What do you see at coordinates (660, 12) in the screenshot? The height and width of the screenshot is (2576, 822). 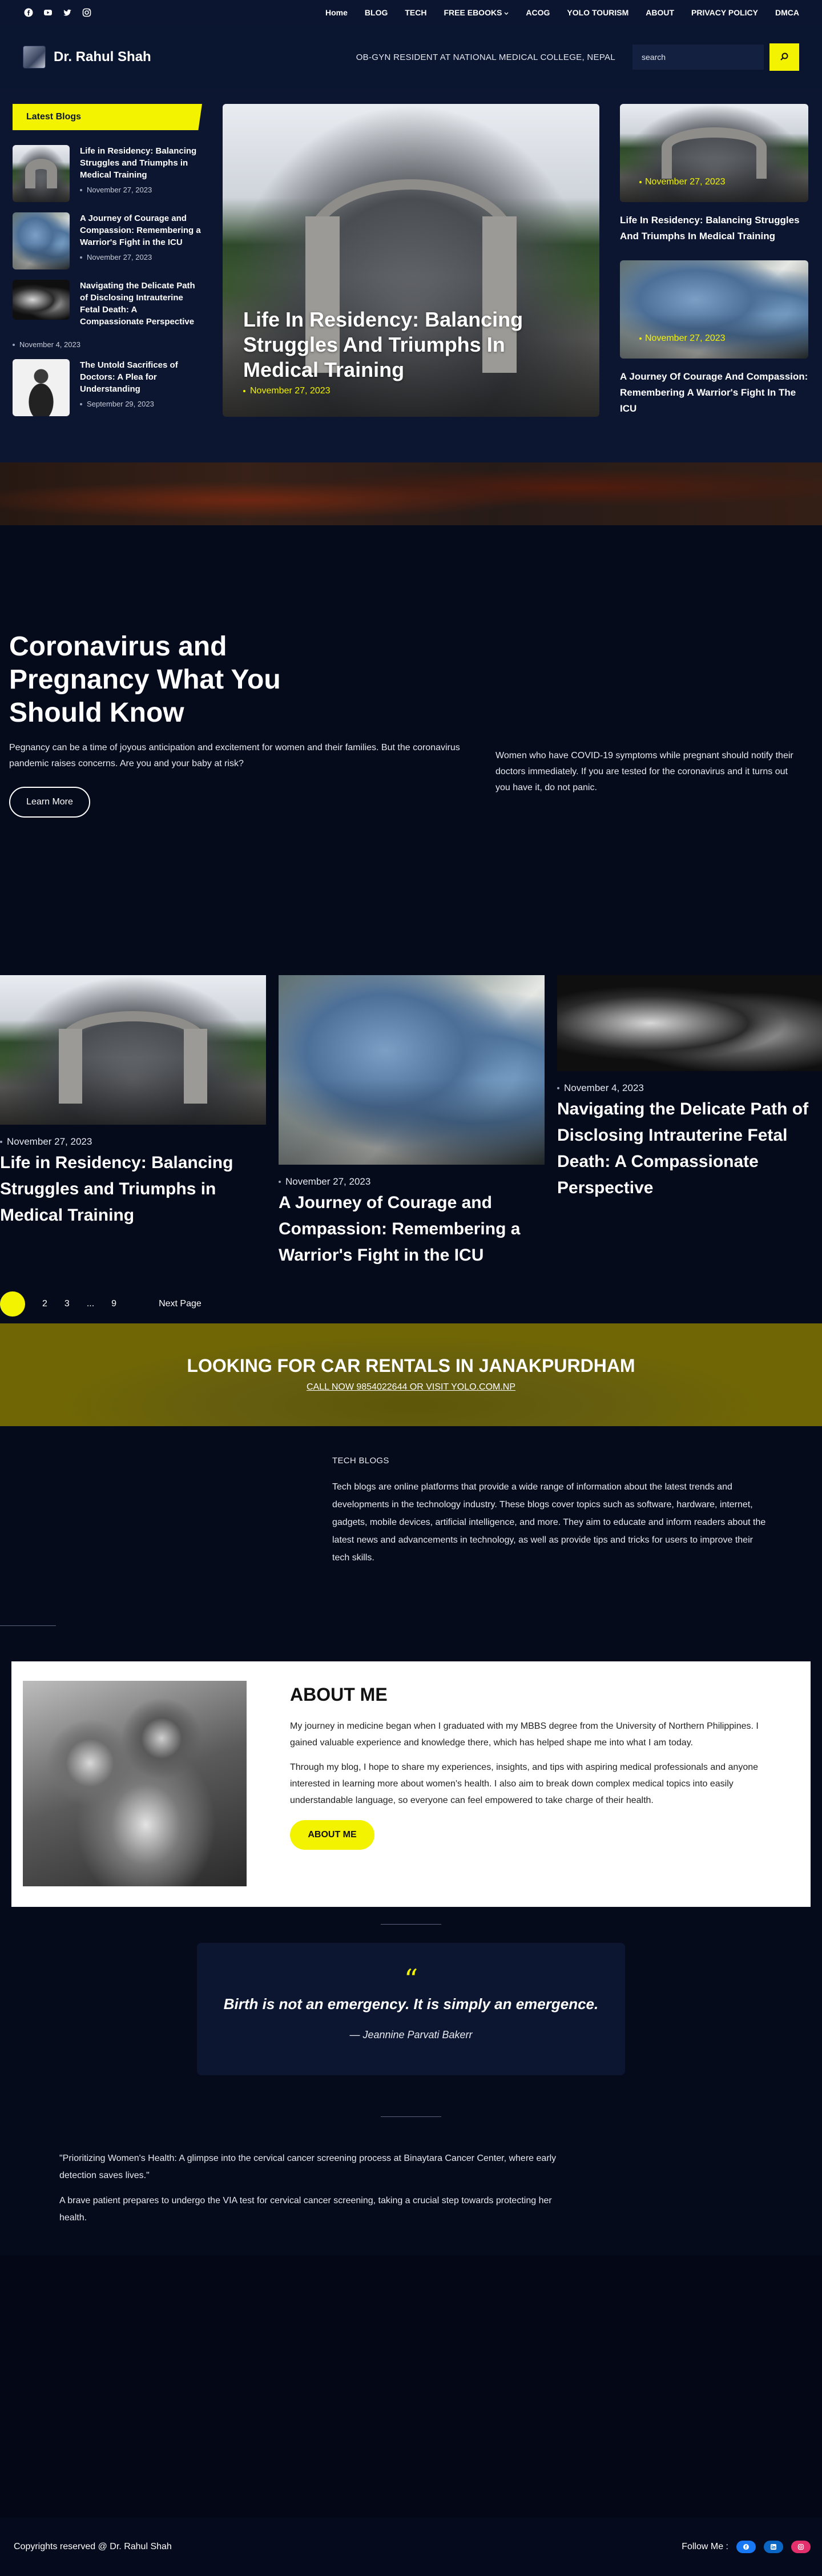 I see `nav-about: ABOUT` at bounding box center [660, 12].